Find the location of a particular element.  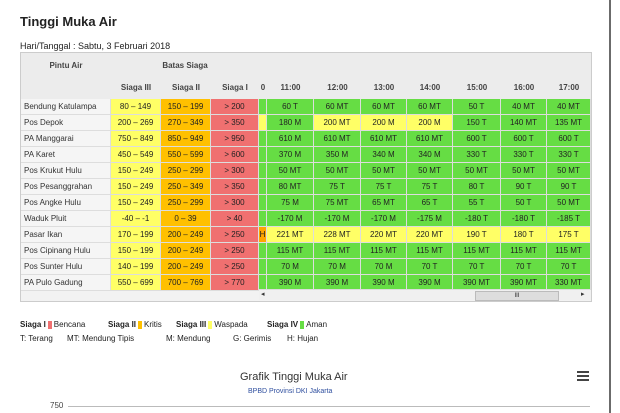

level-value: 610 MT is located at coordinates (337, 139).